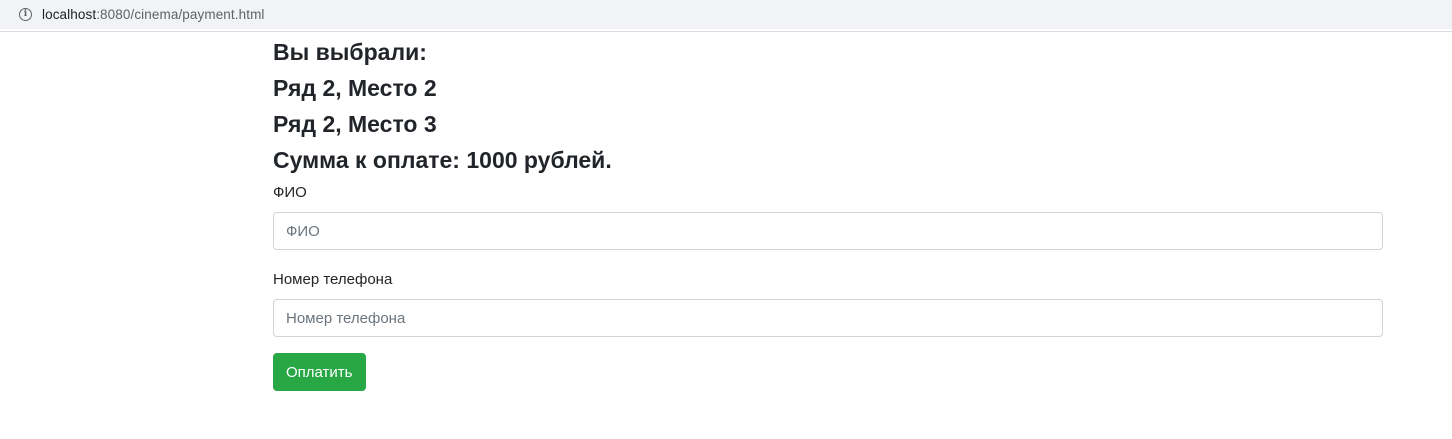  Describe the element at coordinates (69, 14) in the screenshot. I see `url-host: localhost` at that location.